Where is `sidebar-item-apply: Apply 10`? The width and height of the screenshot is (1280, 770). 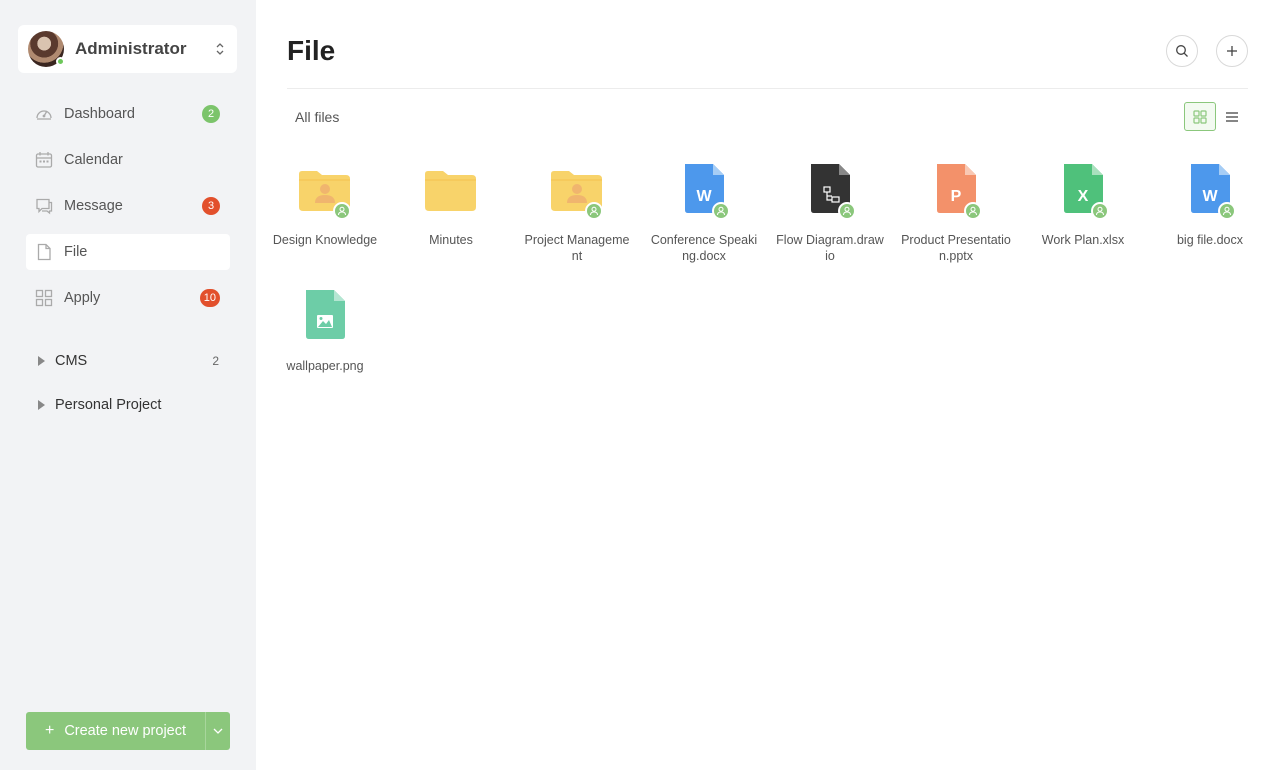 sidebar-item-apply: Apply 10 is located at coordinates (128, 298).